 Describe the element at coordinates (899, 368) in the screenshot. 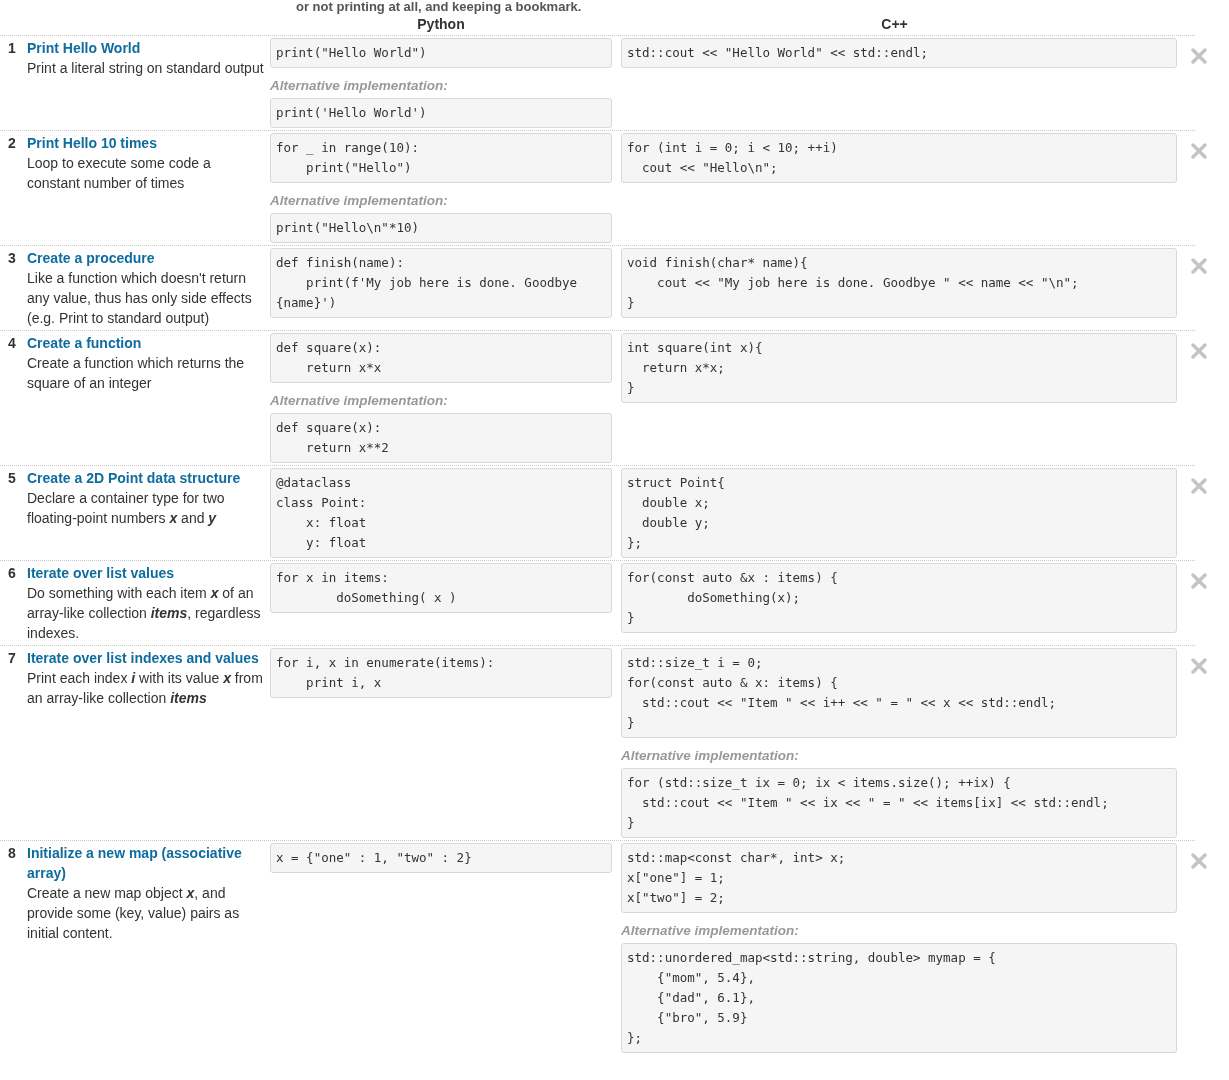

I see `code-block: int square(int x){ return x*x; }` at that location.